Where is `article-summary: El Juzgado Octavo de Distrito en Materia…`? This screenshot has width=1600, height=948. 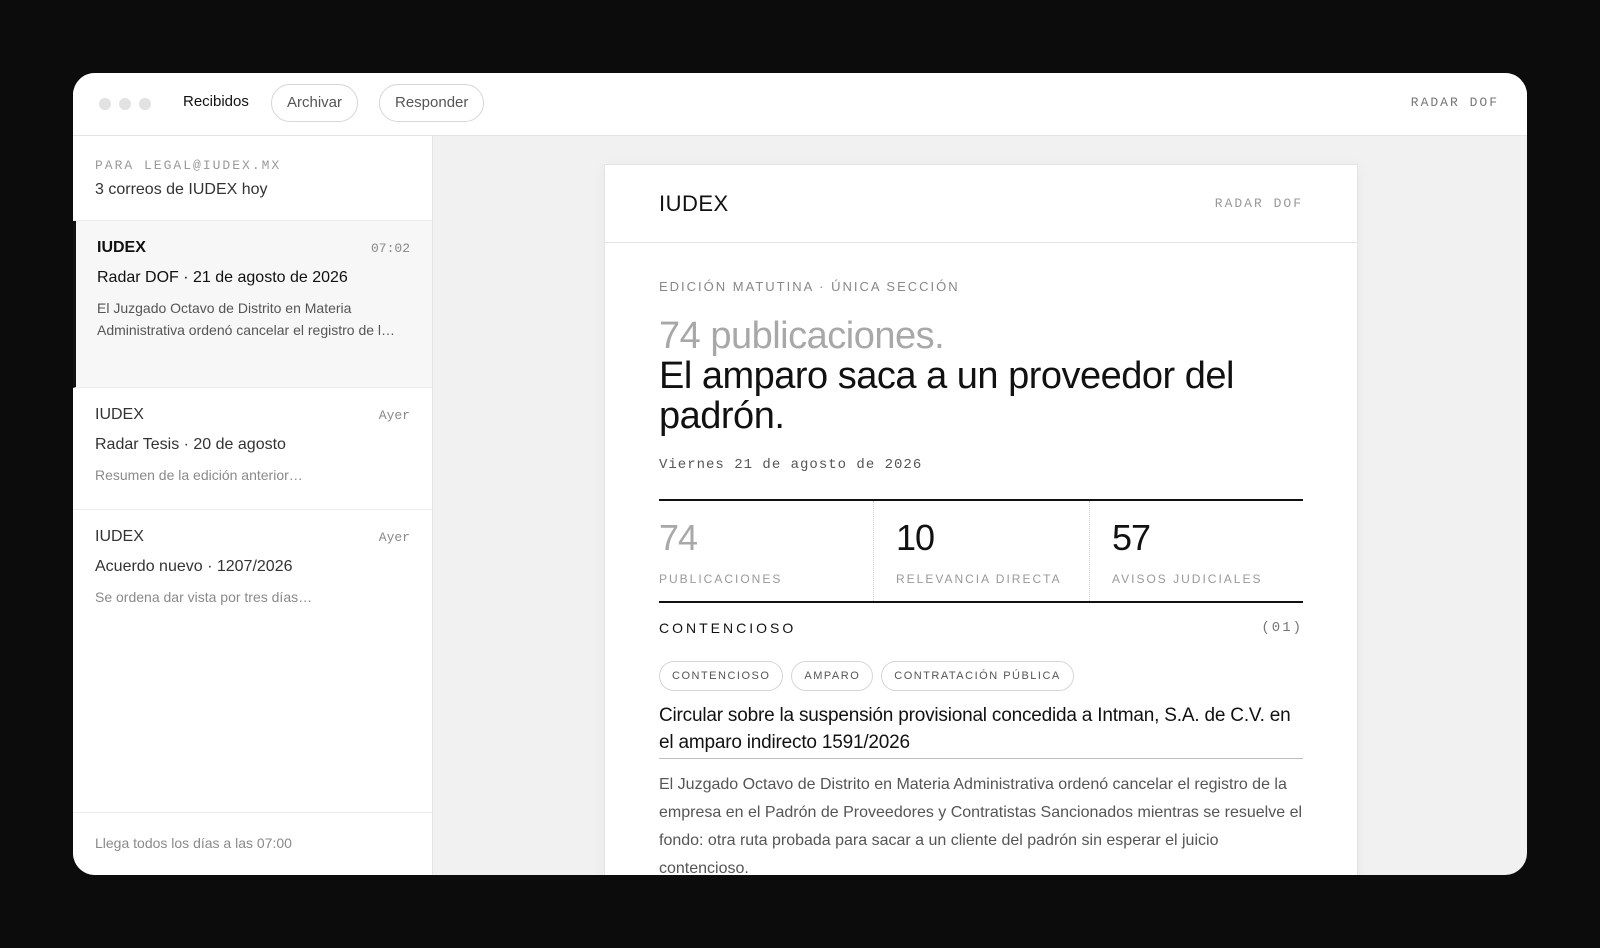
article-summary: El Juzgado Octavo de Distrito en Materia… is located at coordinates (981, 825).